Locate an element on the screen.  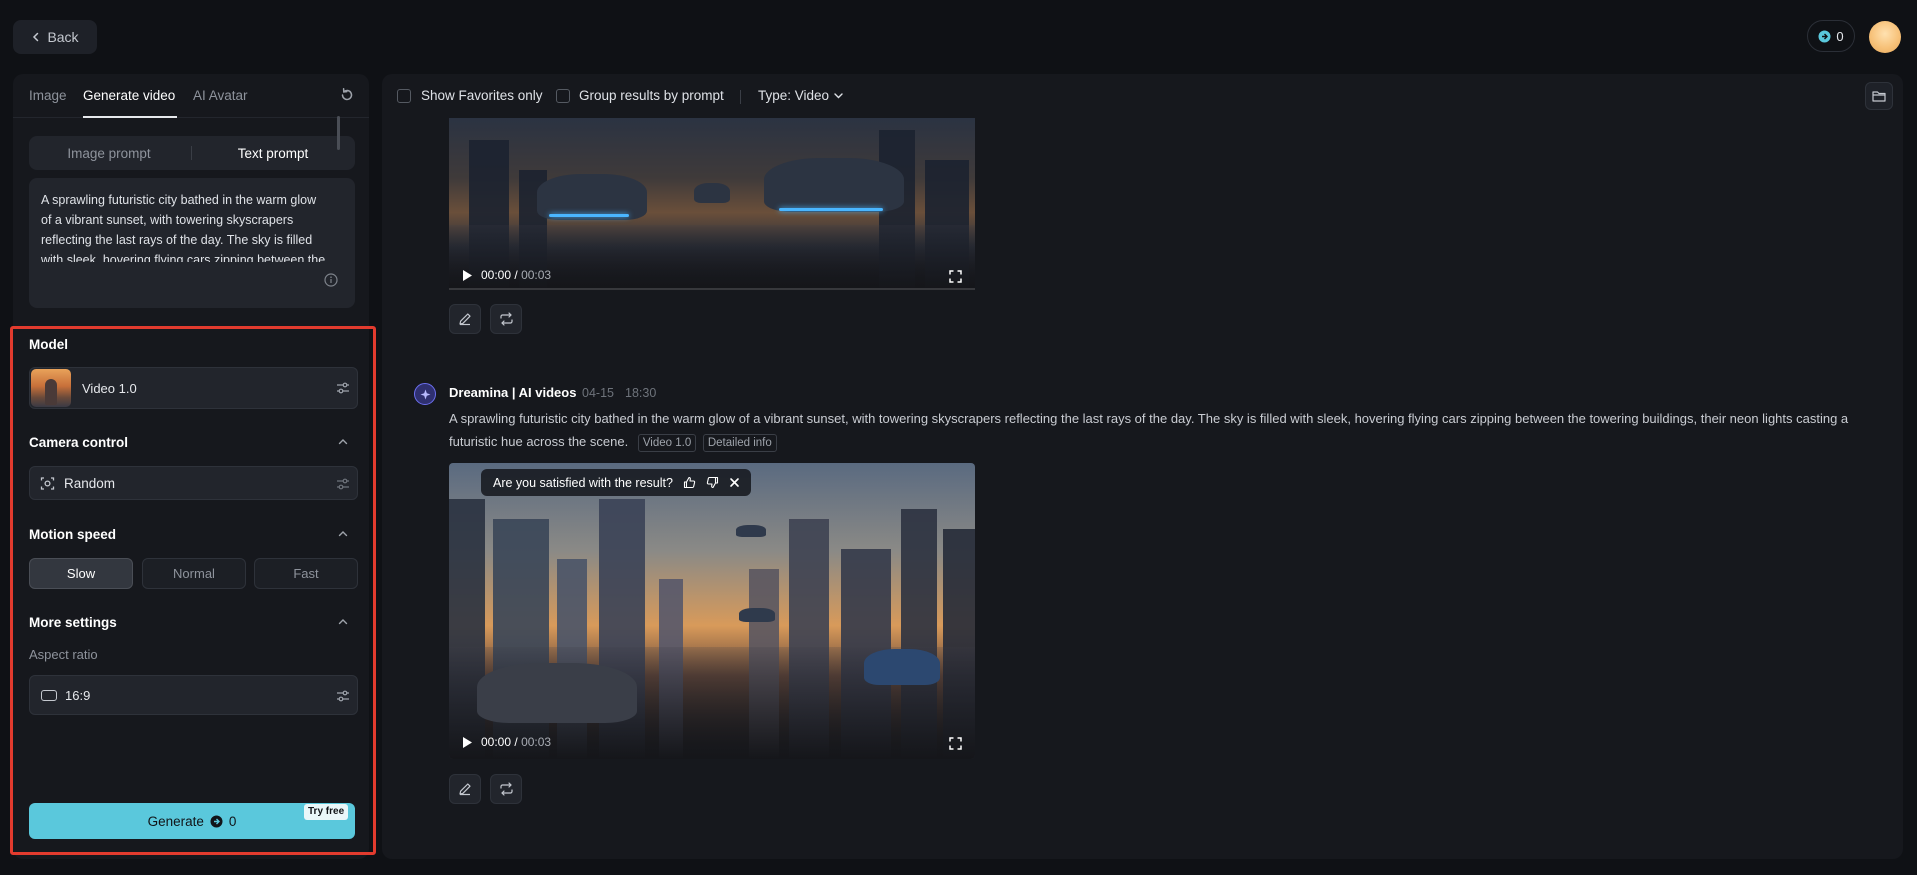
star-icon is located at coordinates (425, 394).